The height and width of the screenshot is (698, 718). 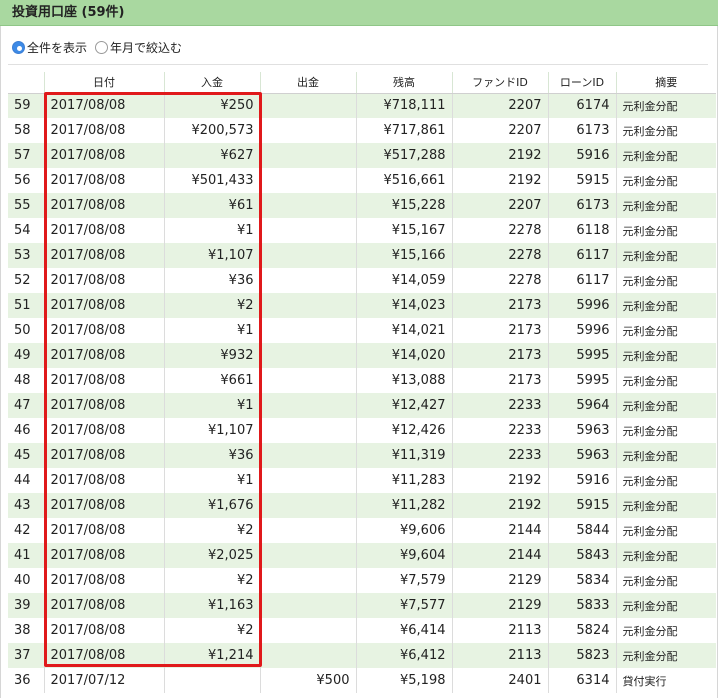 I want to click on balance-cell: ¥6,412, so click(x=403, y=655).